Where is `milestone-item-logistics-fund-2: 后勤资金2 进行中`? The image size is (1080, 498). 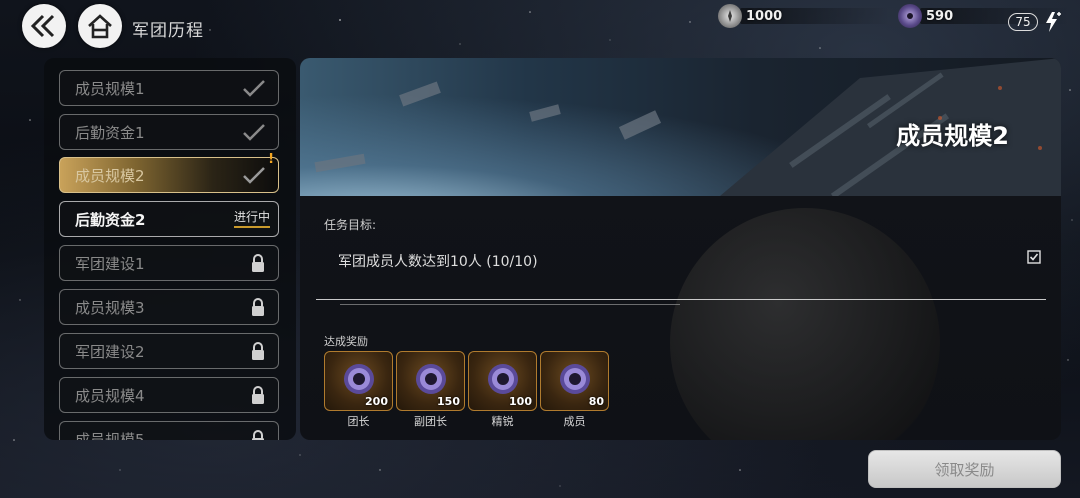
milestone-item-logistics-fund-2: 后勤资金2 进行中 is located at coordinates (169, 219).